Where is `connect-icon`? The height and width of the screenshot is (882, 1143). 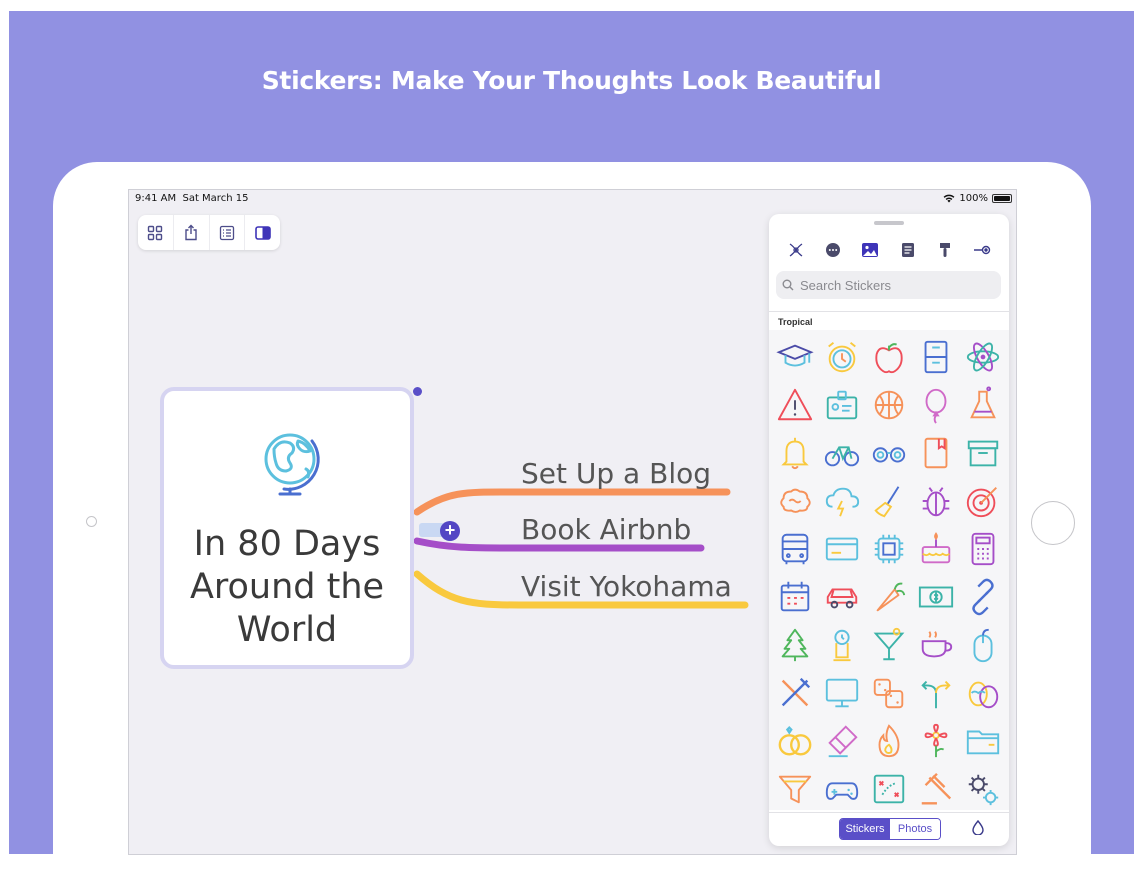
connect-icon is located at coordinates (982, 250).